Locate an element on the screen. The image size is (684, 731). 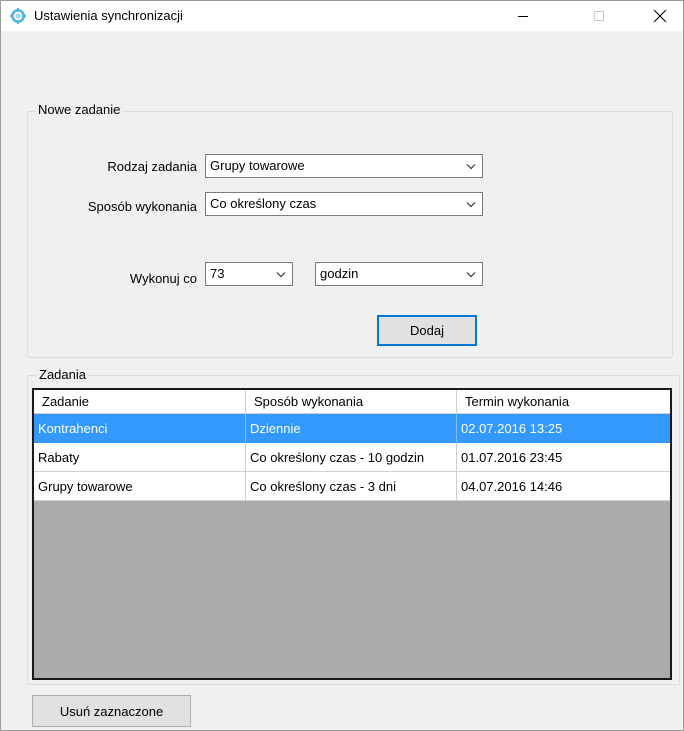
gear-icon is located at coordinates (18, 16).